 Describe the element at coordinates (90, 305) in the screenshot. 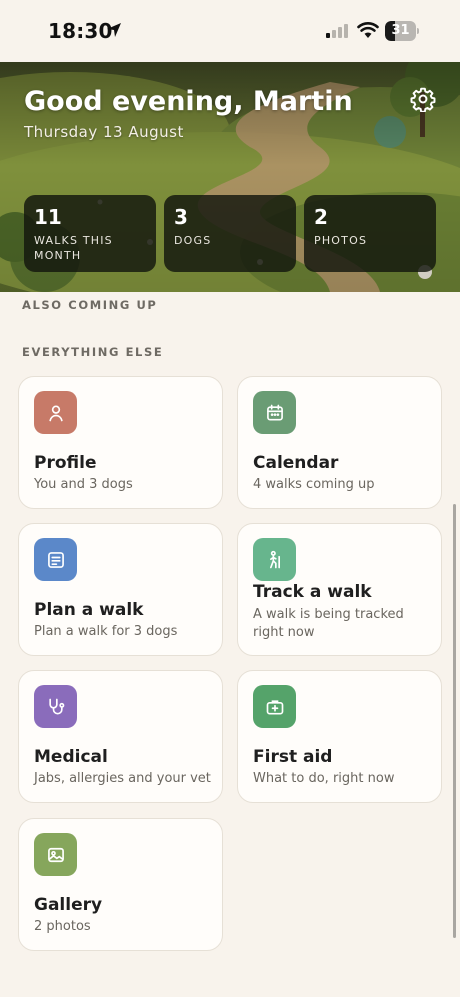

I see `section-also-coming-up: Also coming up` at that location.